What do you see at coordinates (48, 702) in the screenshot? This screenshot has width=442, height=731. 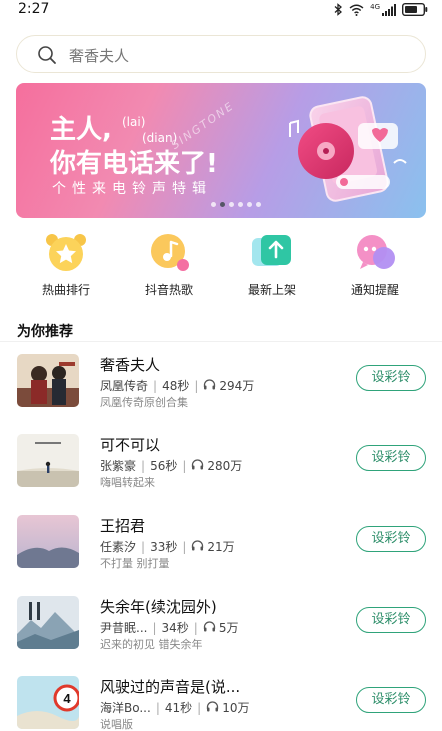 I see `album-cover: 4` at bounding box center [48, 702].